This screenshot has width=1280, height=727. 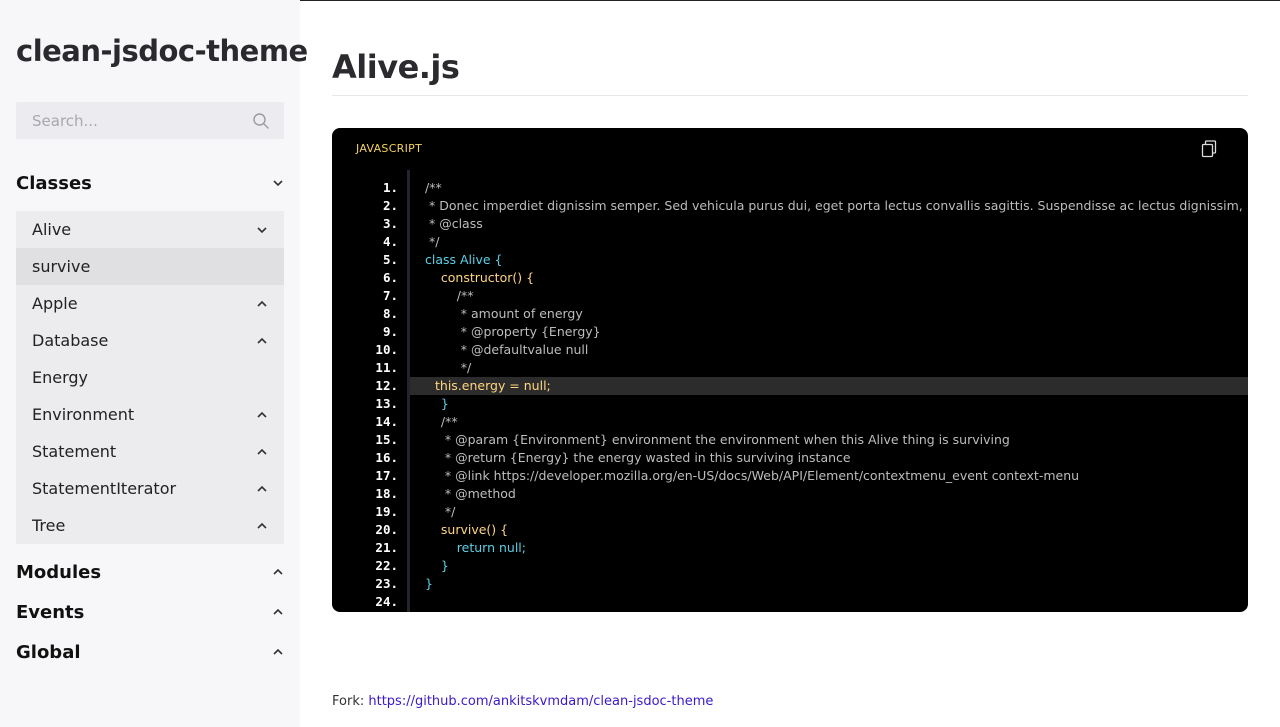 I want to click on class-item-environment: Environment, so click(x=150, y=414).